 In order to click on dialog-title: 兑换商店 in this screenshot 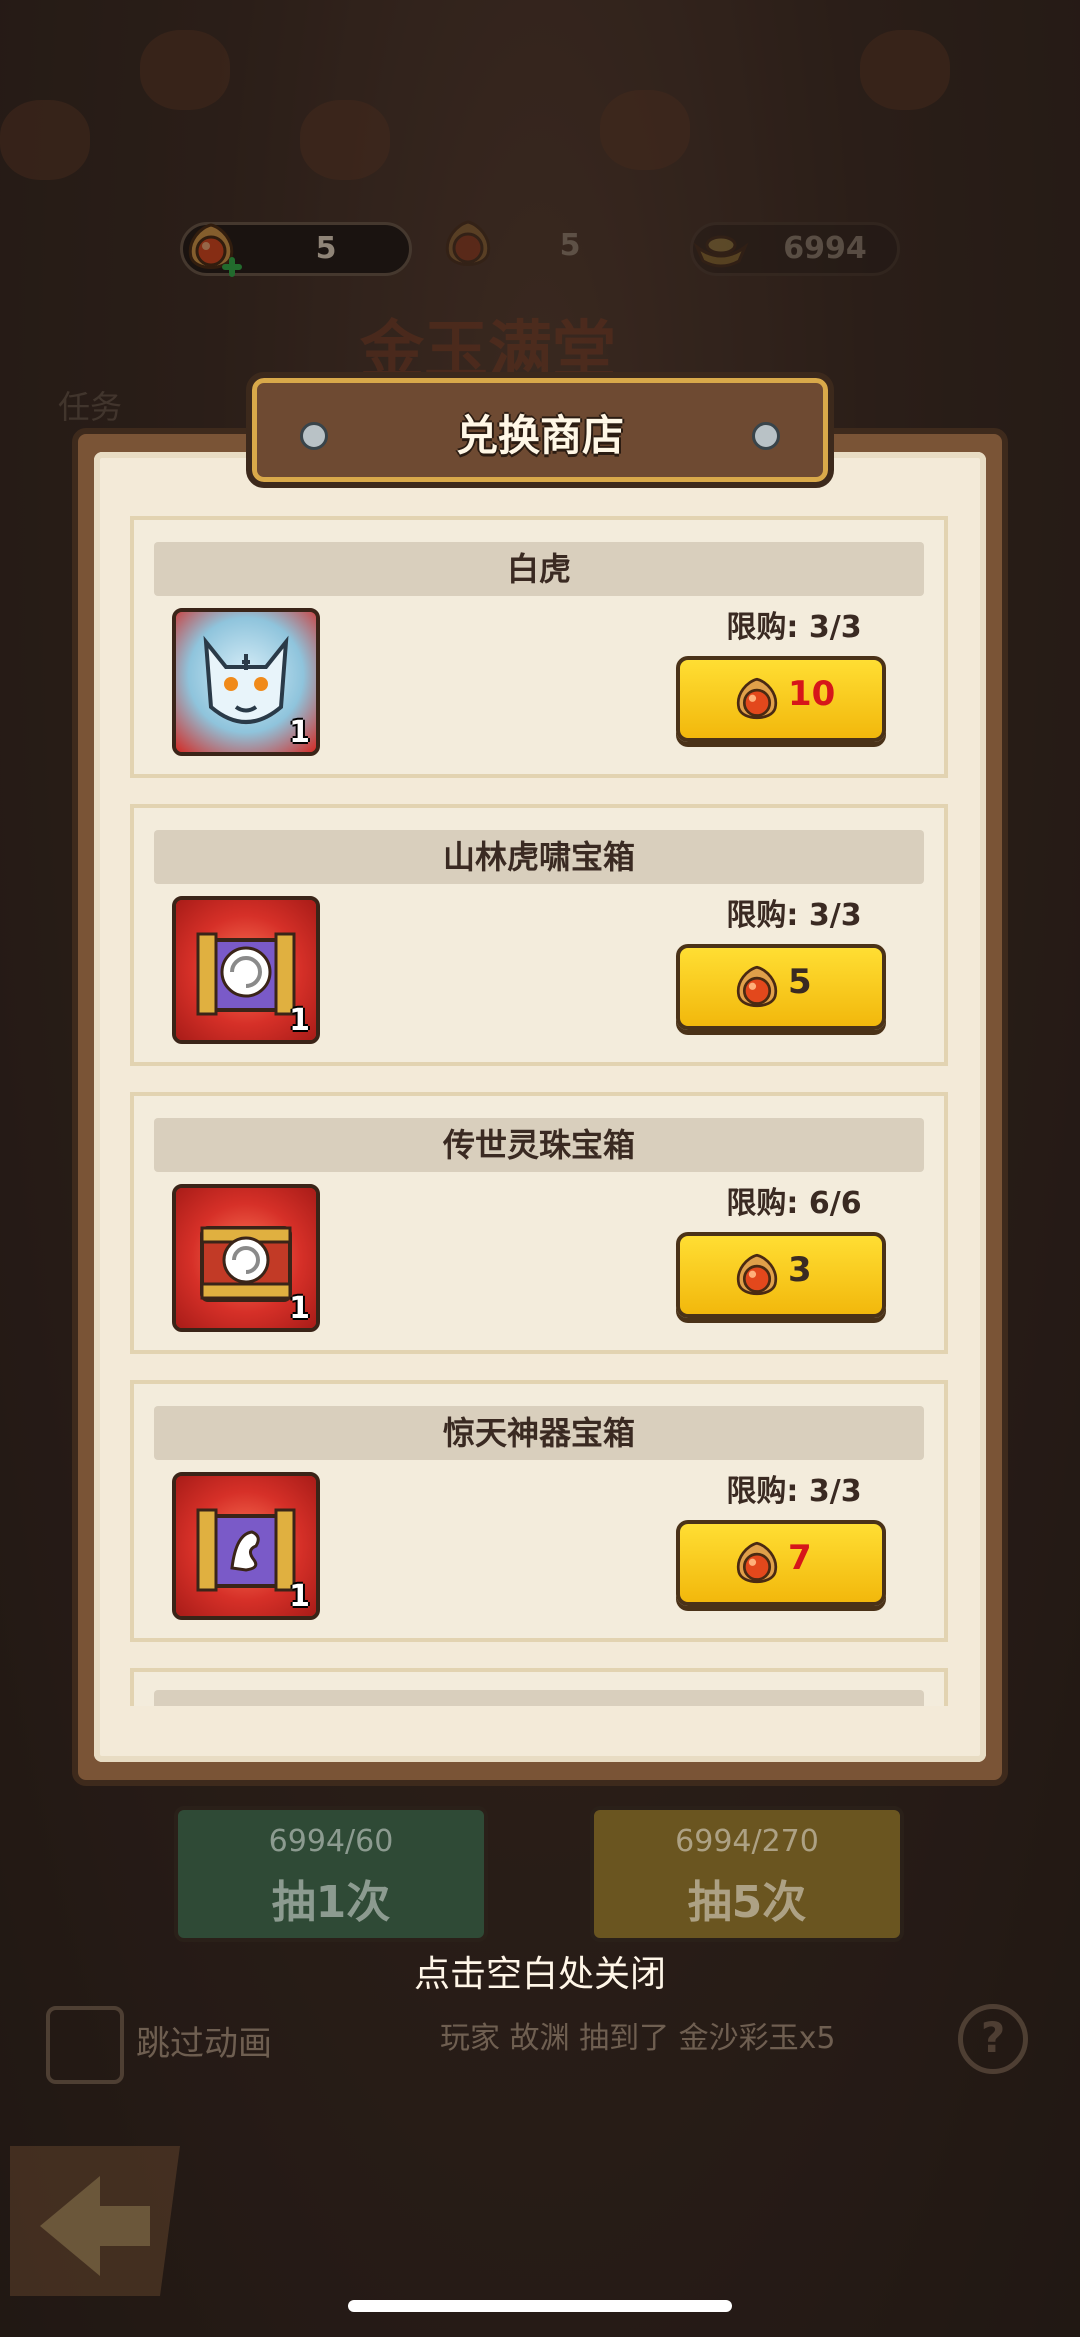, I will do `click(539, 435)`.